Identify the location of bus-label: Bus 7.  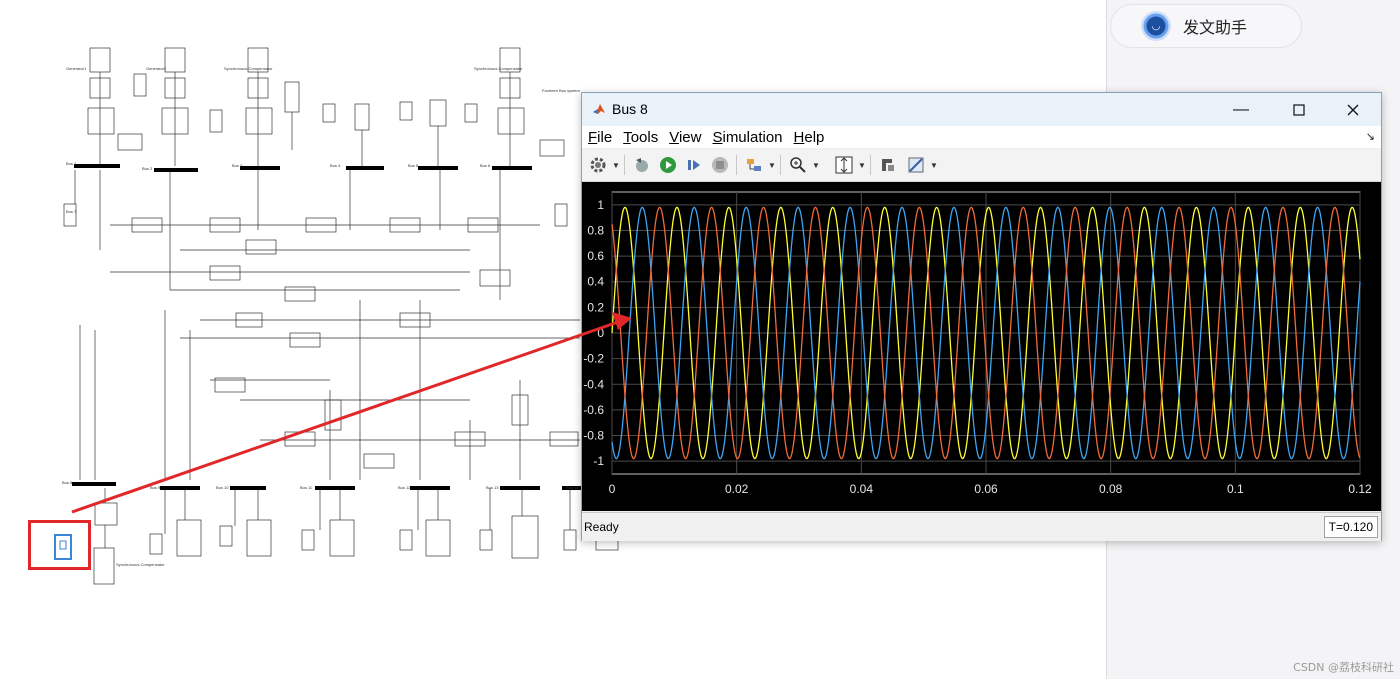
(71, 211).